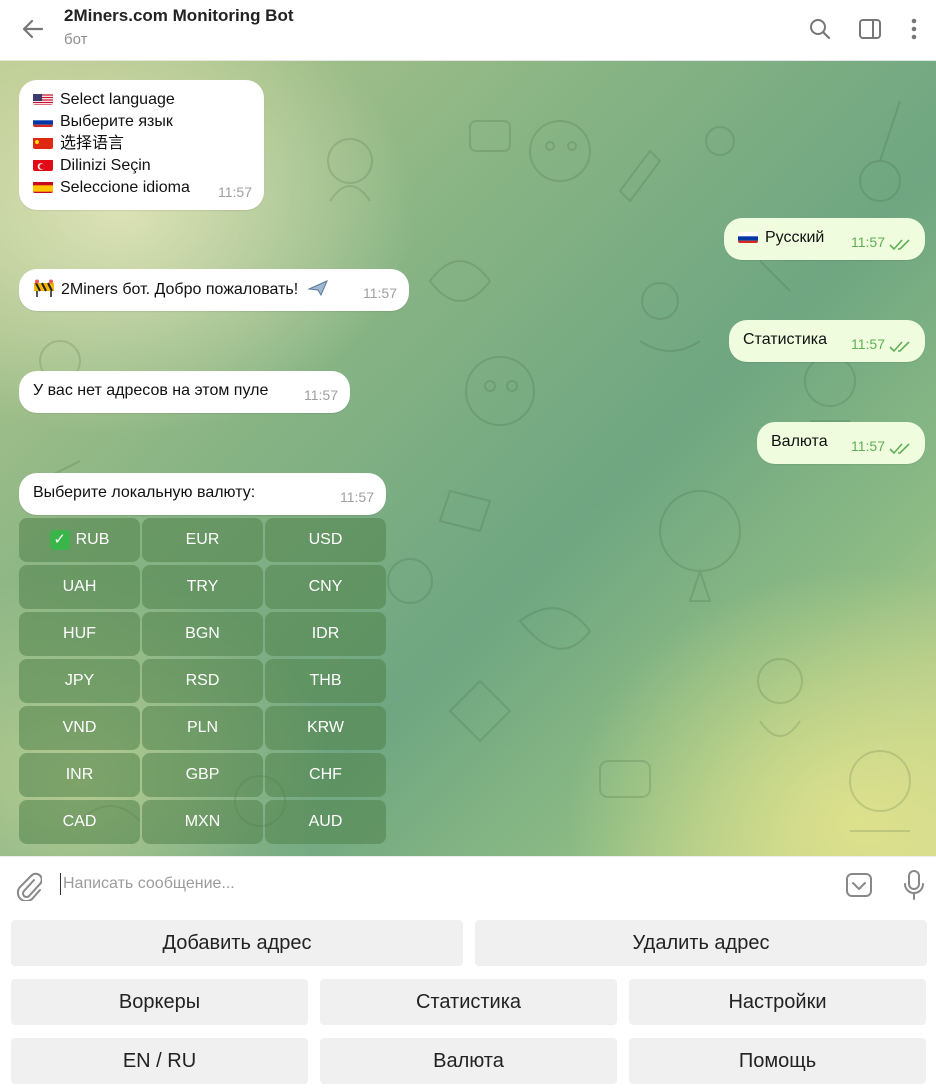 The height and width of the screenshot is (1090, 936). Describe the element at coordinates (701, 943) in the screenshot. I see `delete-address-button: Удалить адрес` at that location.